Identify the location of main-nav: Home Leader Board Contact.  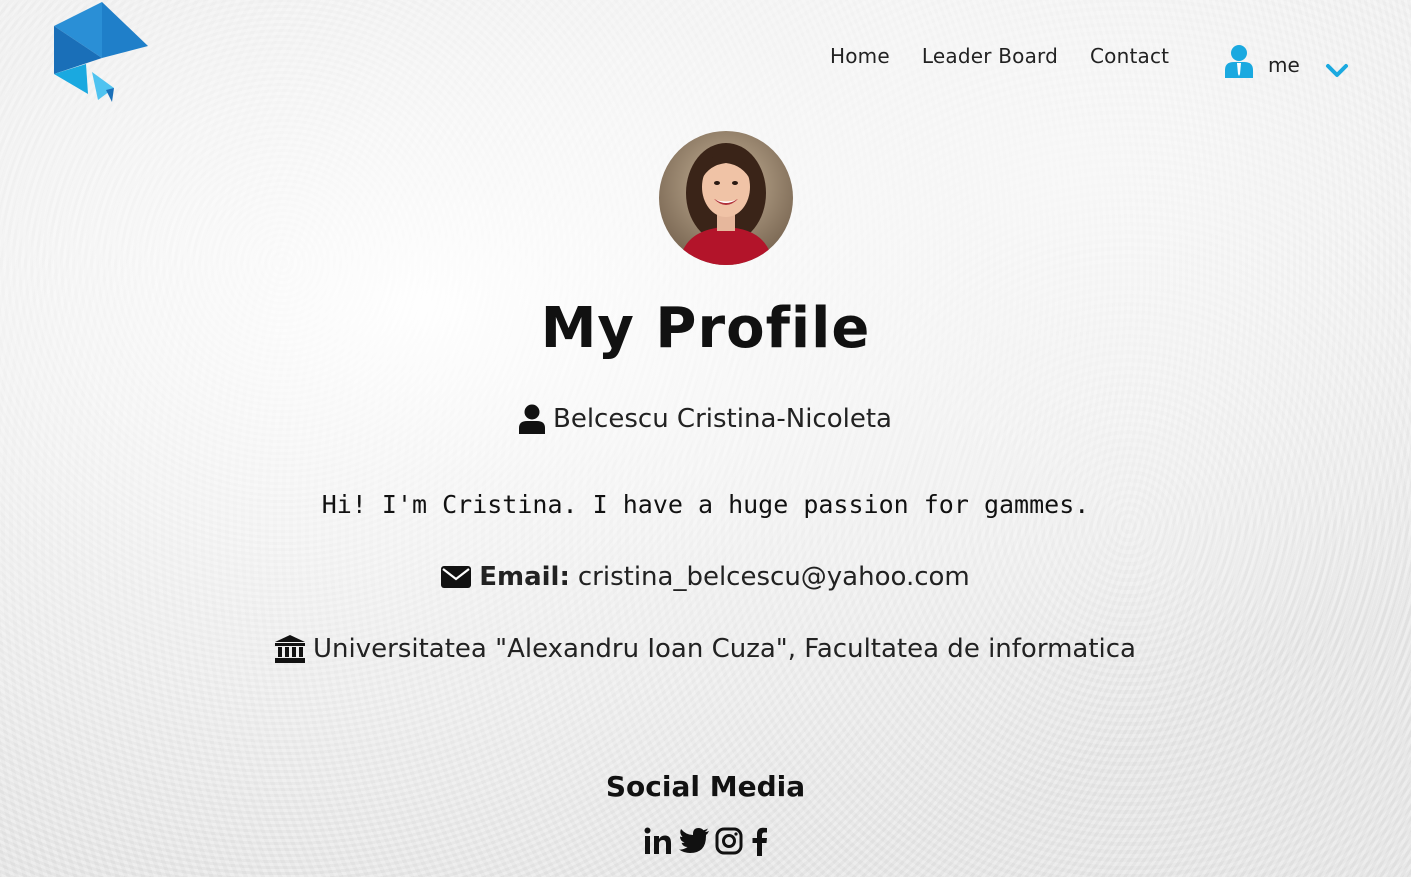
(1015, 56).